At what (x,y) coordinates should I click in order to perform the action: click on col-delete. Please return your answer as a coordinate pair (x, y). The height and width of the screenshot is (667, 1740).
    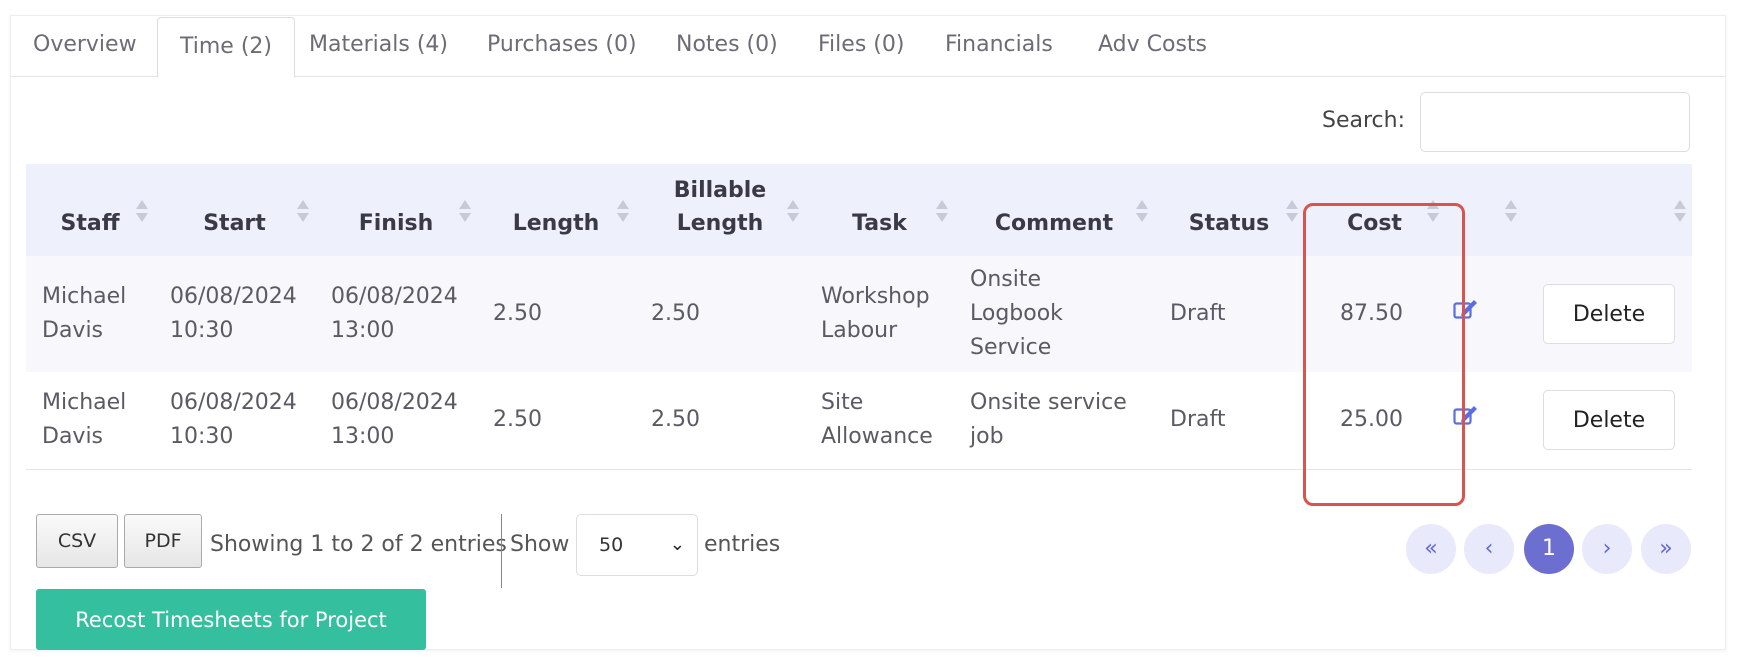
    Looking at the image, I should click on (1607, 210).